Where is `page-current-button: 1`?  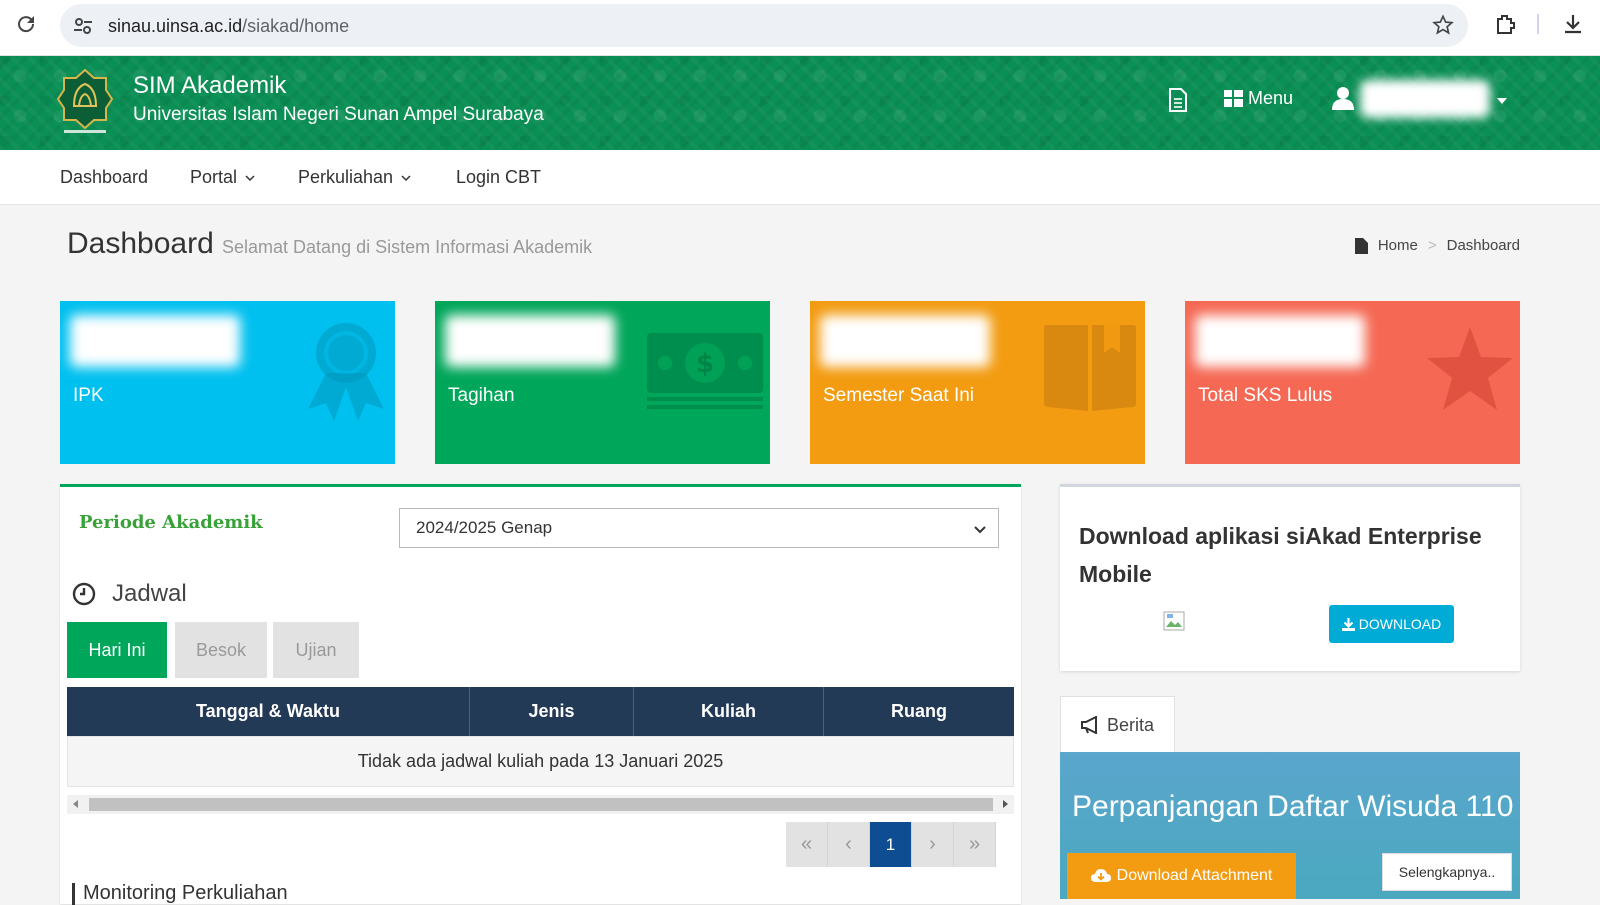
page-current-button: 1 is located at coordinates (891, 844).